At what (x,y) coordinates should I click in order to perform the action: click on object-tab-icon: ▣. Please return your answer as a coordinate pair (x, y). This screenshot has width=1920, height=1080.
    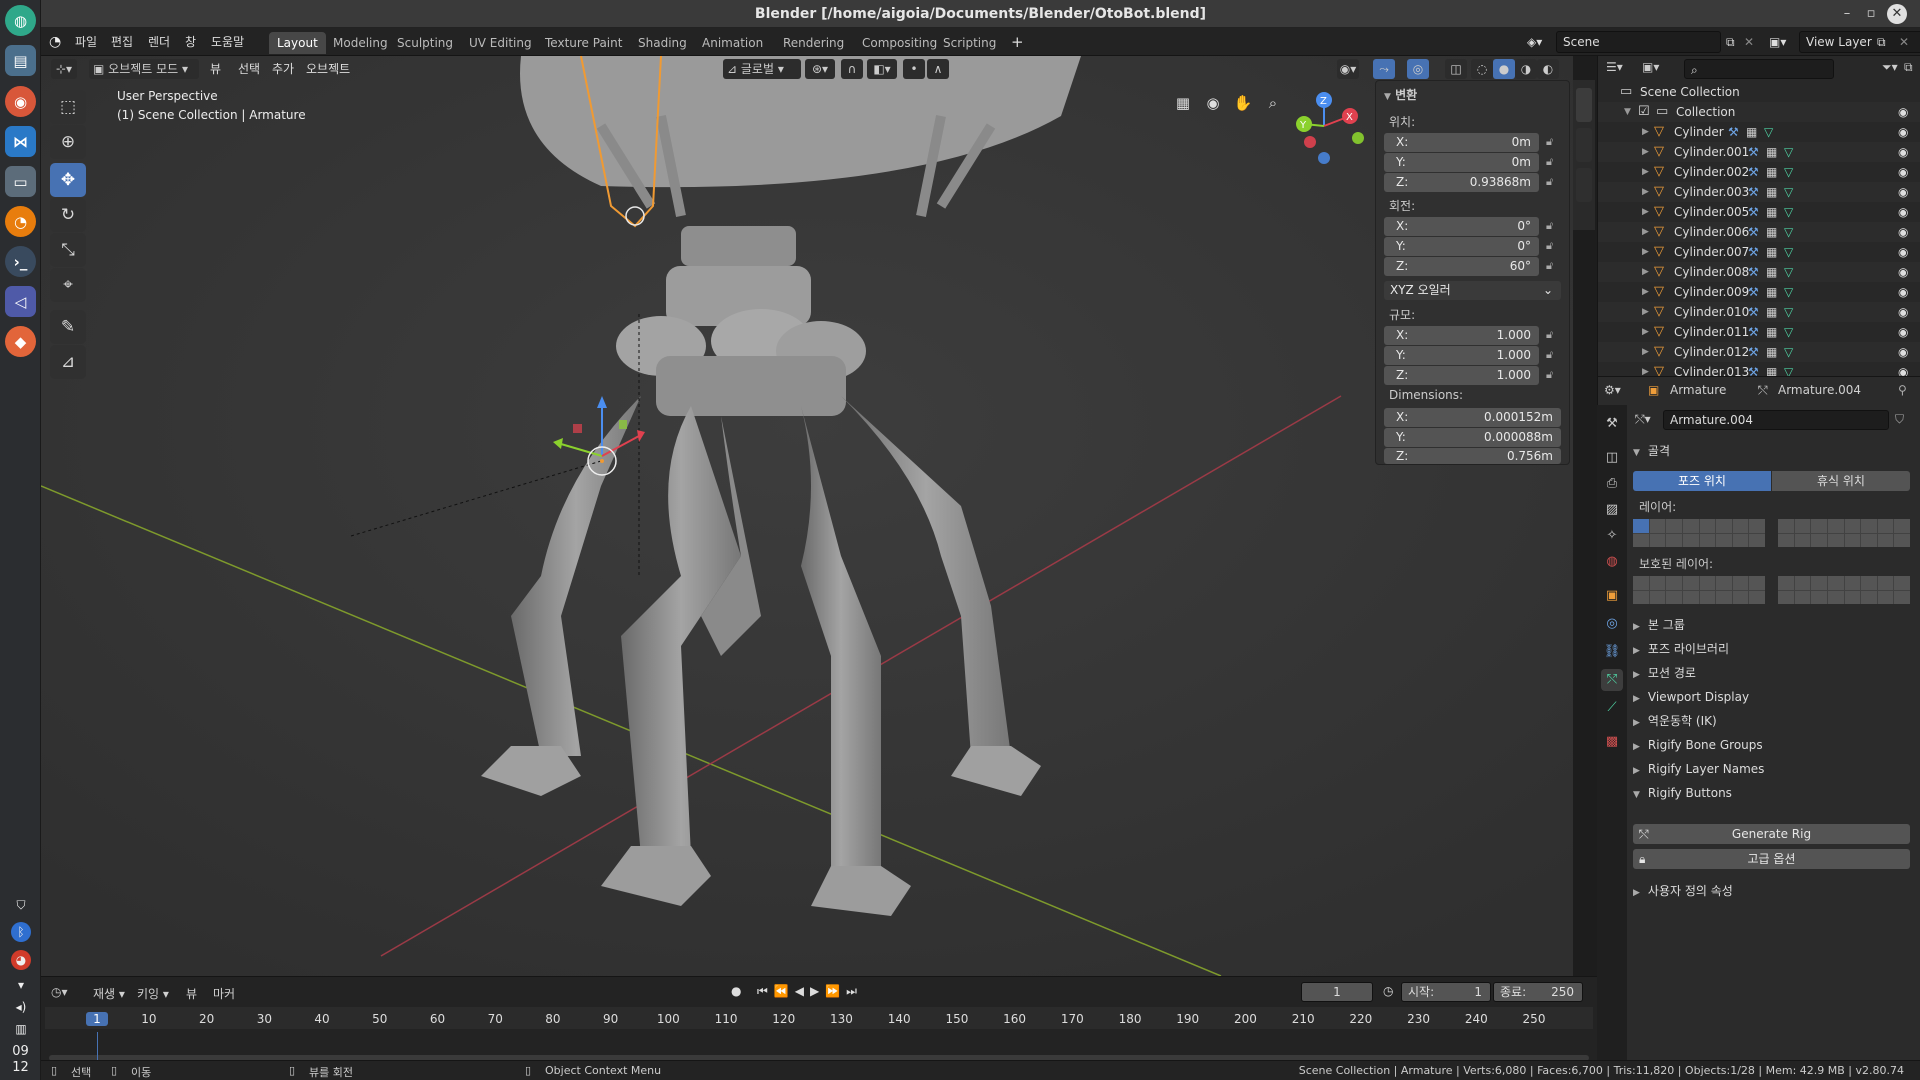
    Looking at the image, I should click on (1612, 596).